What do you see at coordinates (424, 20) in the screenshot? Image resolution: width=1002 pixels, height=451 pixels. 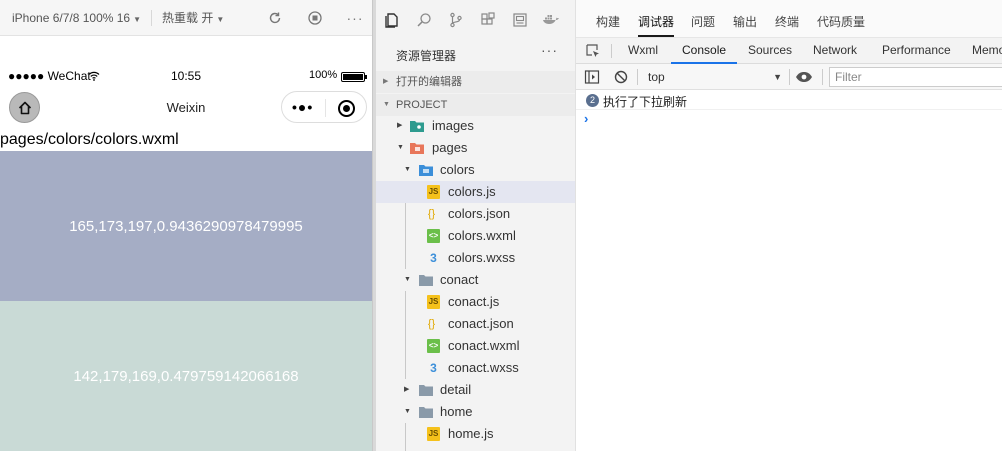 I see `search-icon` at bounding box center [424, 20].